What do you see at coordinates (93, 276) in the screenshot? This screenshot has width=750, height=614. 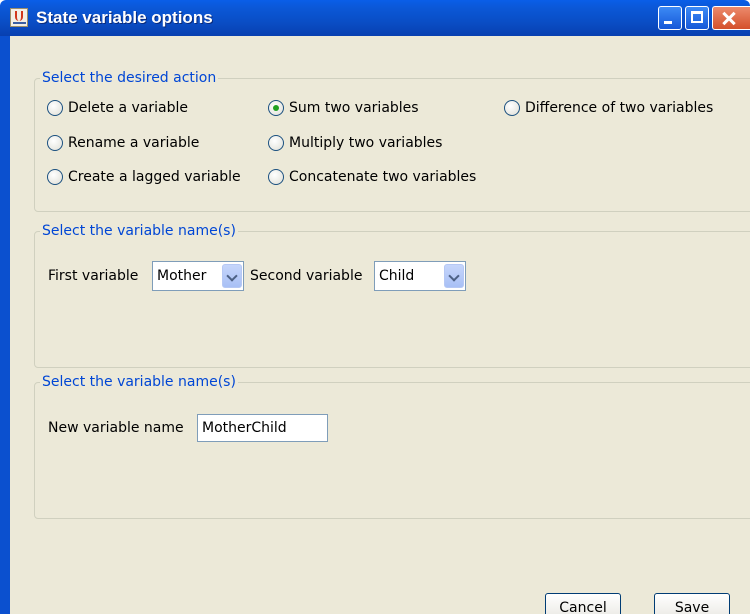 I see `first-variable-label: First variable` at bounding box center [93, 276].